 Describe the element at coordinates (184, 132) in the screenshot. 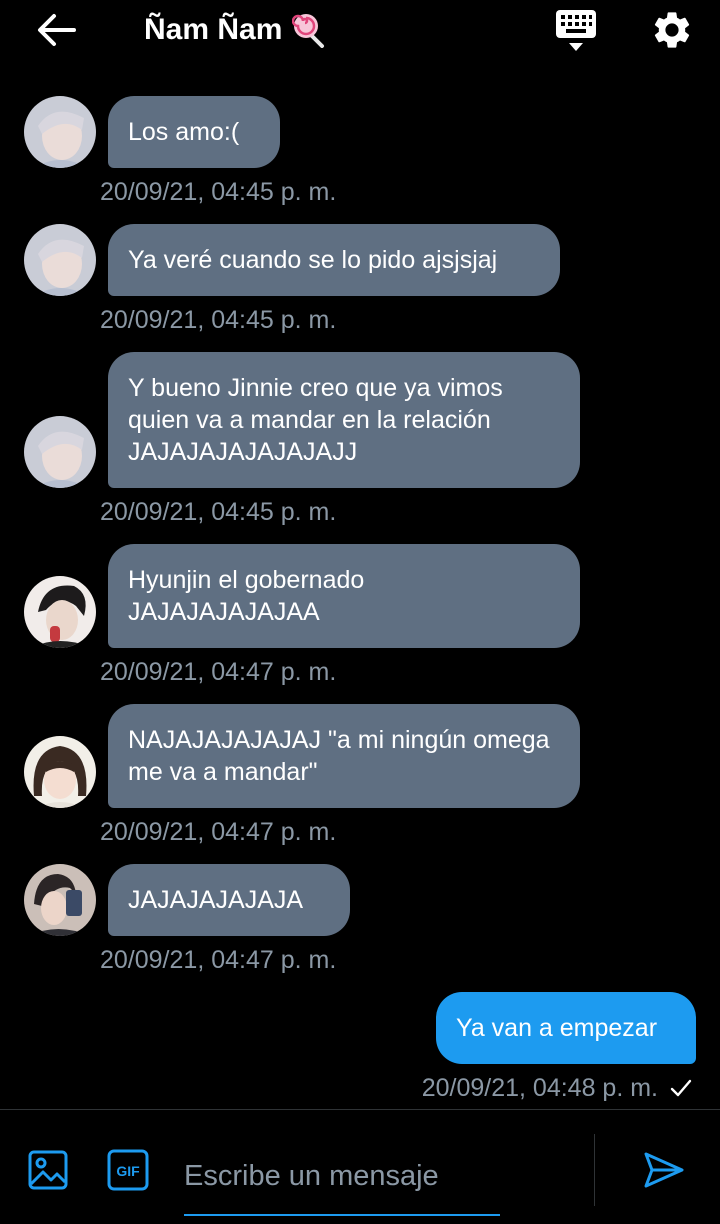

I see `message-text: Los amo:(` at that location.